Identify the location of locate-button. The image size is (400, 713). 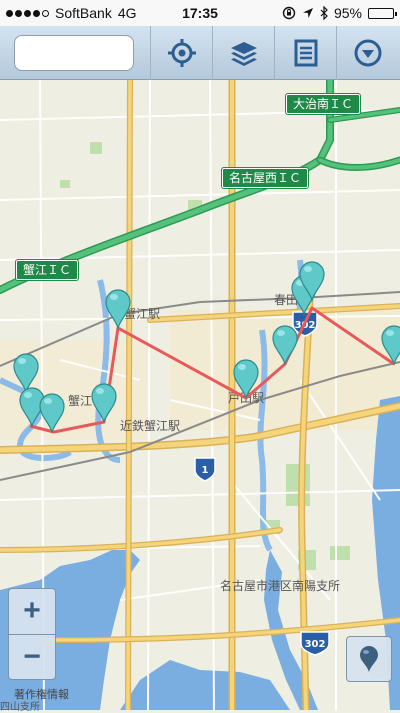
(181, 52).